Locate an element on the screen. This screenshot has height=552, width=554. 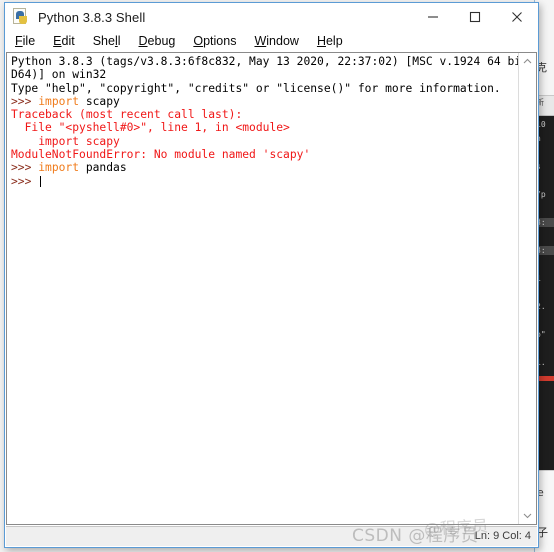
menu-item-shell: Shell is located at coordinates (107, 41).